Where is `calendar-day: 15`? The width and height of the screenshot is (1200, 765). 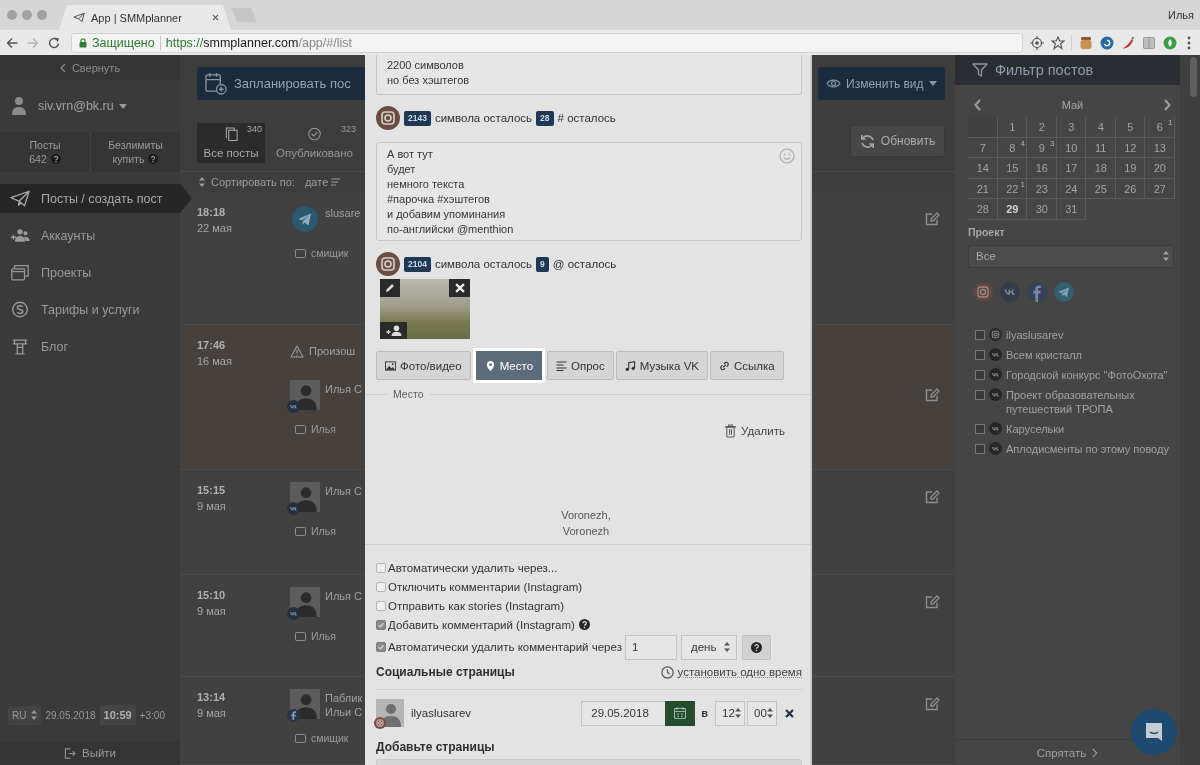
calendar-day: 15 is located at coordinates (1012, 168).